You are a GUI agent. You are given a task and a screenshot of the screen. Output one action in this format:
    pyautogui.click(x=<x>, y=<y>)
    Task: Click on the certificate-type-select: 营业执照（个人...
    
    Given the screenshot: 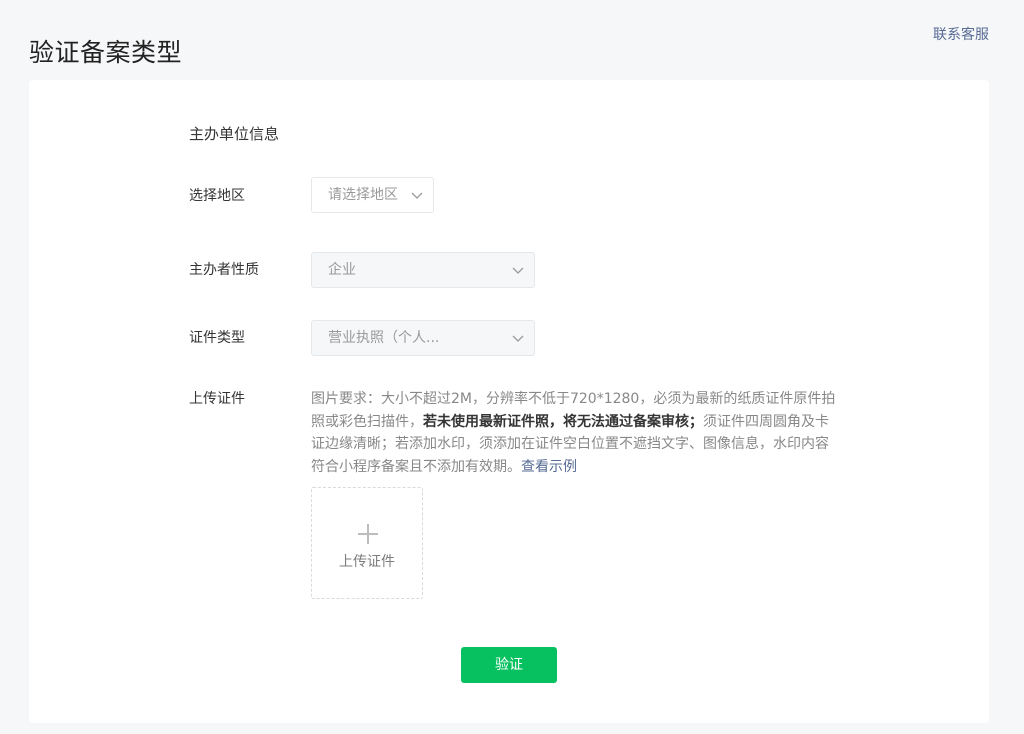 What is the action you would take?
    pyautogui.click(x=423, y=338)
    